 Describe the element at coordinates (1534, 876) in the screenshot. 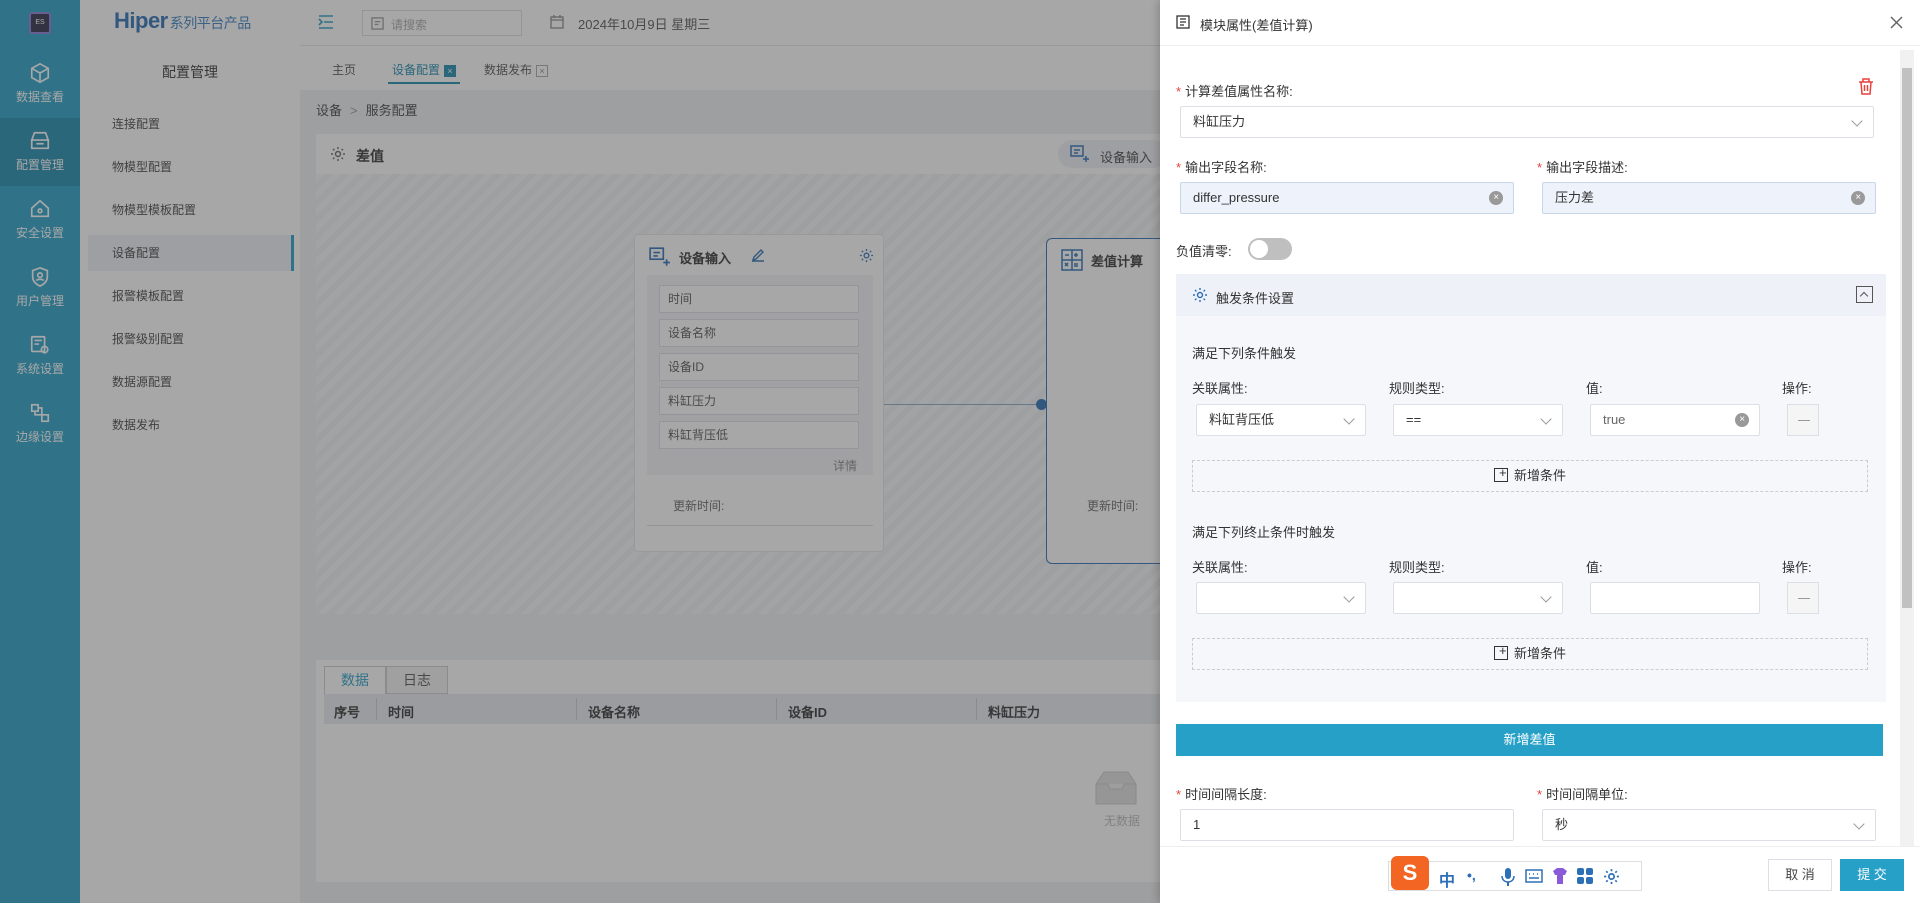

I see `keyboard-icon` at that location.